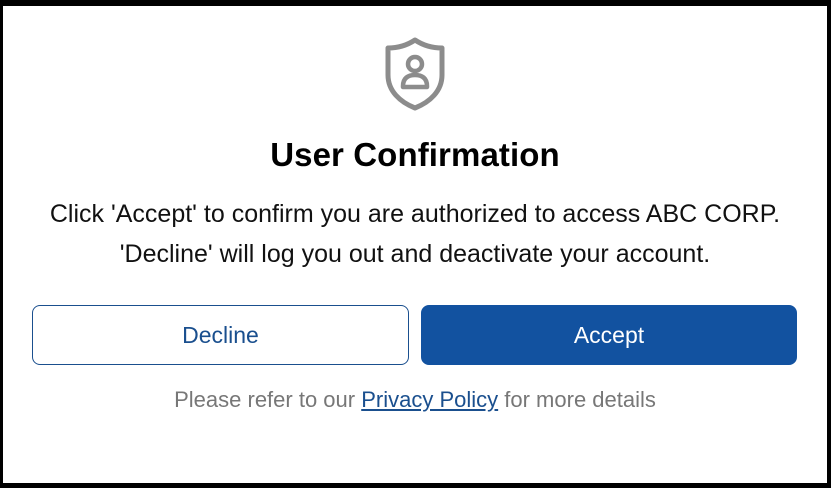 This screenshot has width=831, height=488. I want to click on user-shield-icon, so click(415, 74).